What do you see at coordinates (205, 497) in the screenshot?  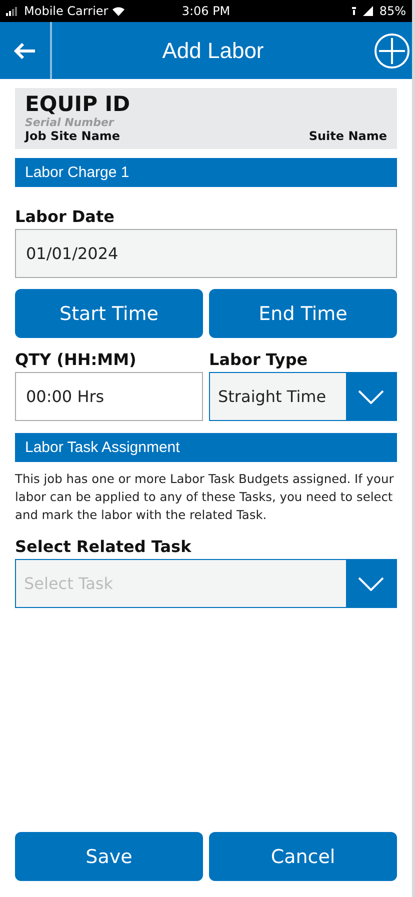 I see `task-description: This job has one or more Labor Task Budgets assigned. If your labor can be applied to any of these Tasks, you need to select and mark the labor with the related Task.` at bounding box center [205, 497].